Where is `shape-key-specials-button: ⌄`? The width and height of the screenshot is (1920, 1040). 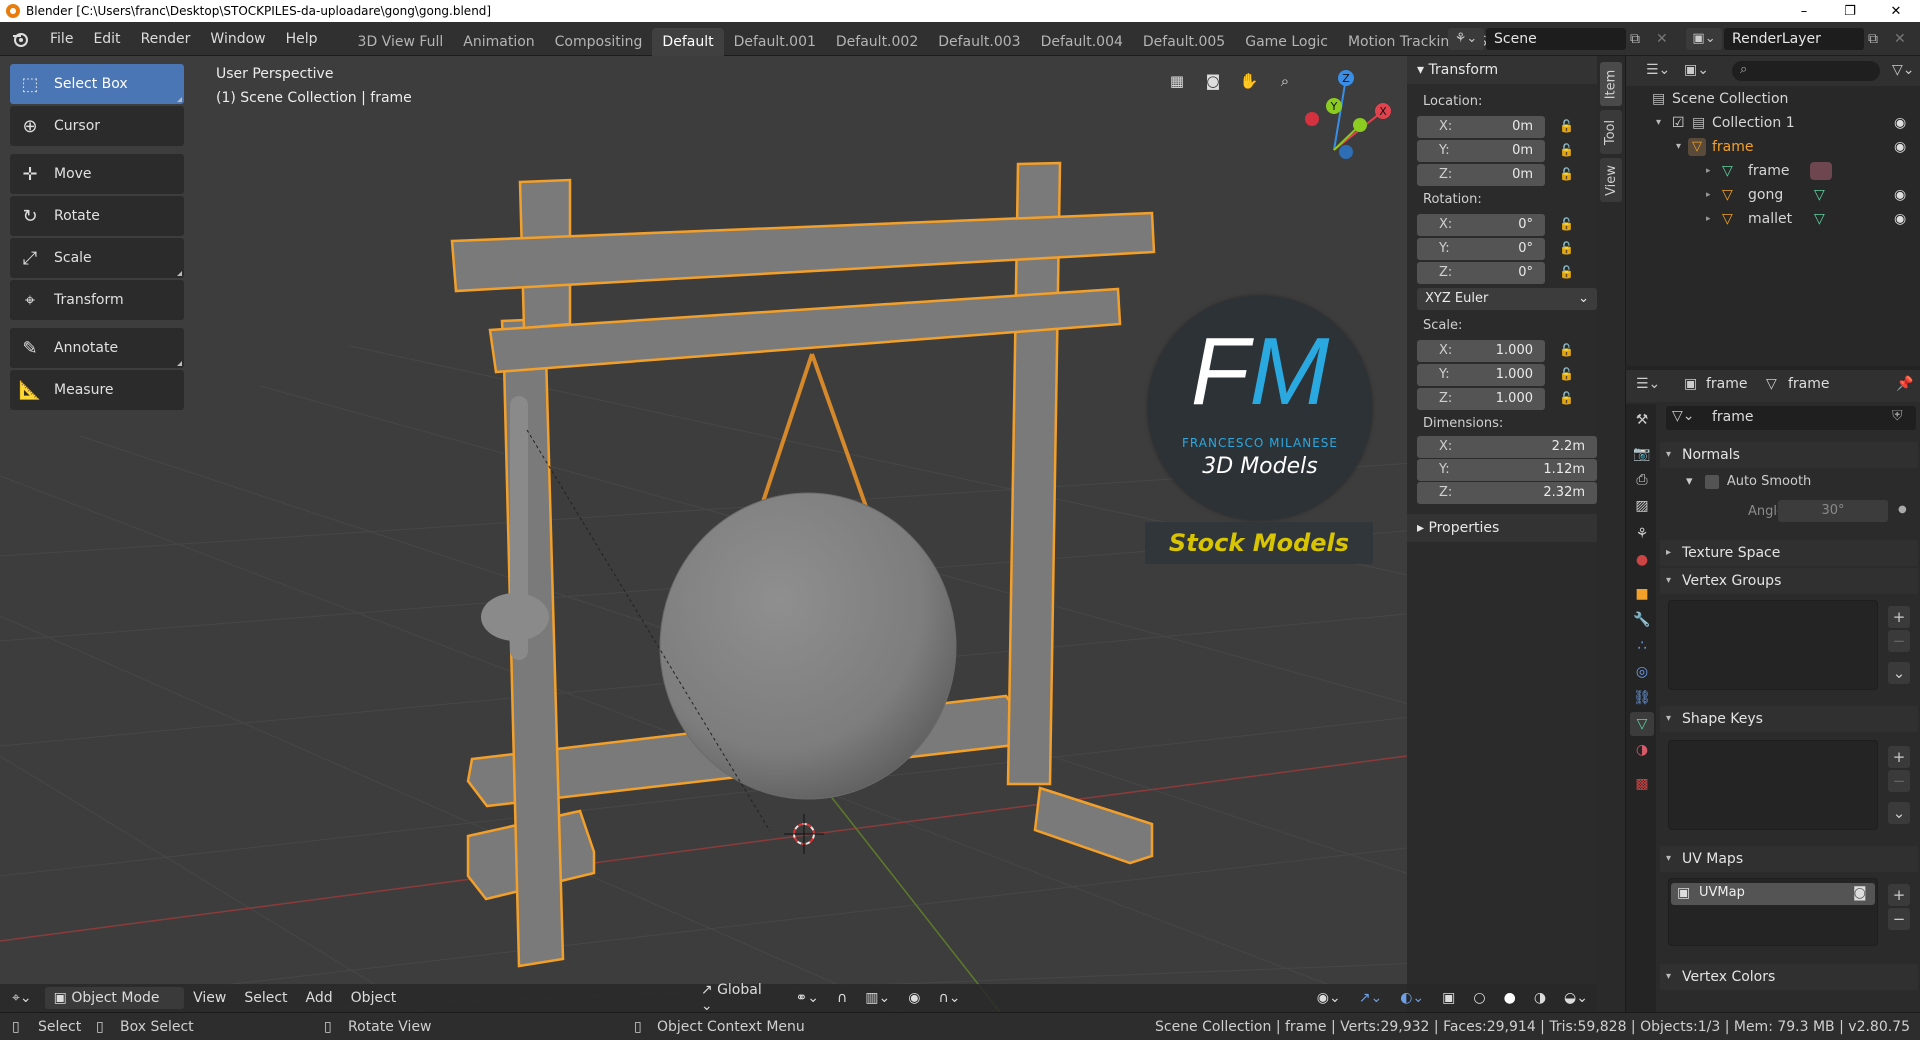
shape-key-specials-button: ⌄ is located at coordinates (1899, 813).